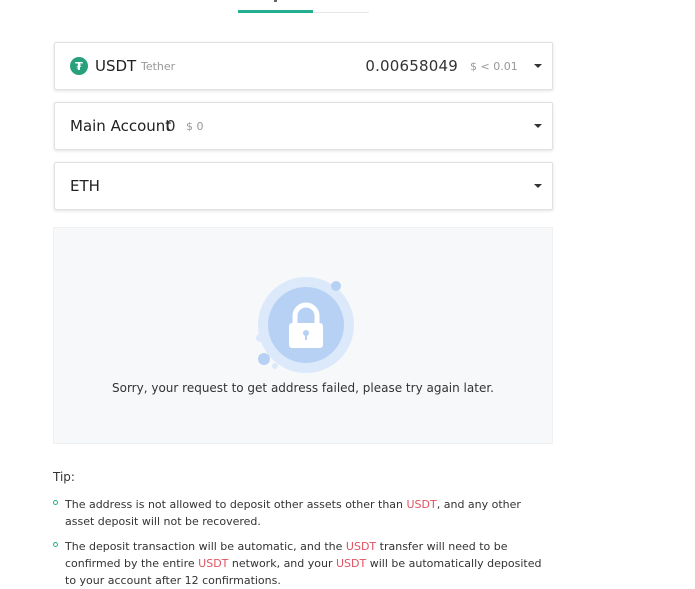  What do you see at coordinates (121, 126) in the screenshot?
I see `account-label: Main Account` at bounding box center [121, 126].